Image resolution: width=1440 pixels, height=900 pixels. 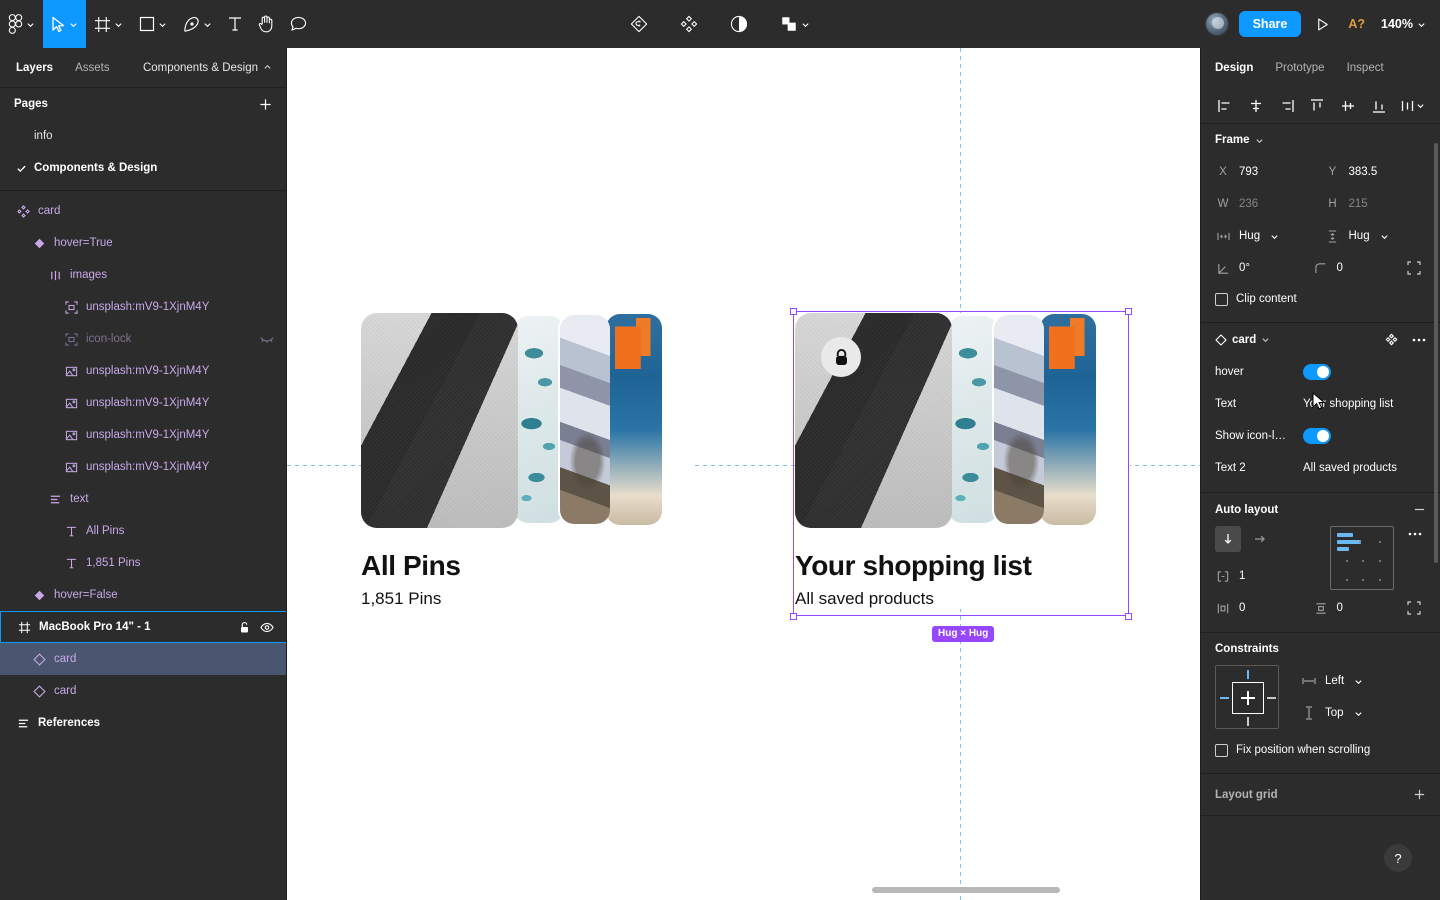 What do you see at coordinates (966, 890) in the screenshot?
I see `canvas-horizontal-scrollbar` at bounding box center [966, 890].